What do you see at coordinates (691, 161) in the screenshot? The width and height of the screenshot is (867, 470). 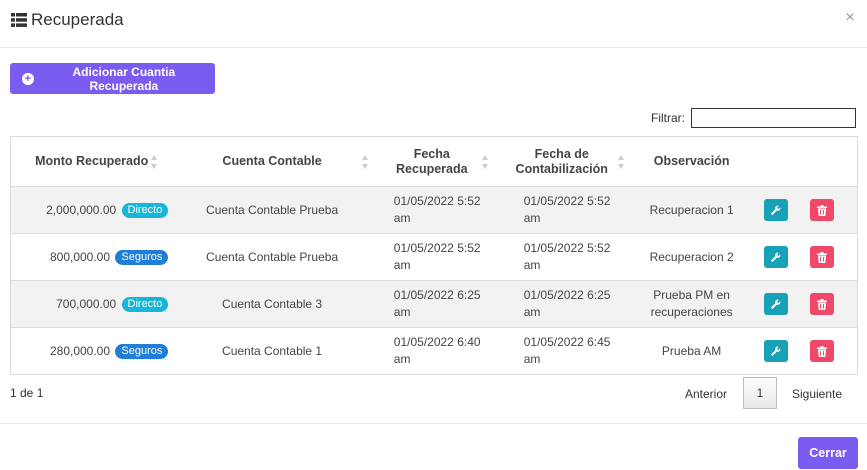 I see `col-observacion-header: Observación` at bounding box center [691, 161].